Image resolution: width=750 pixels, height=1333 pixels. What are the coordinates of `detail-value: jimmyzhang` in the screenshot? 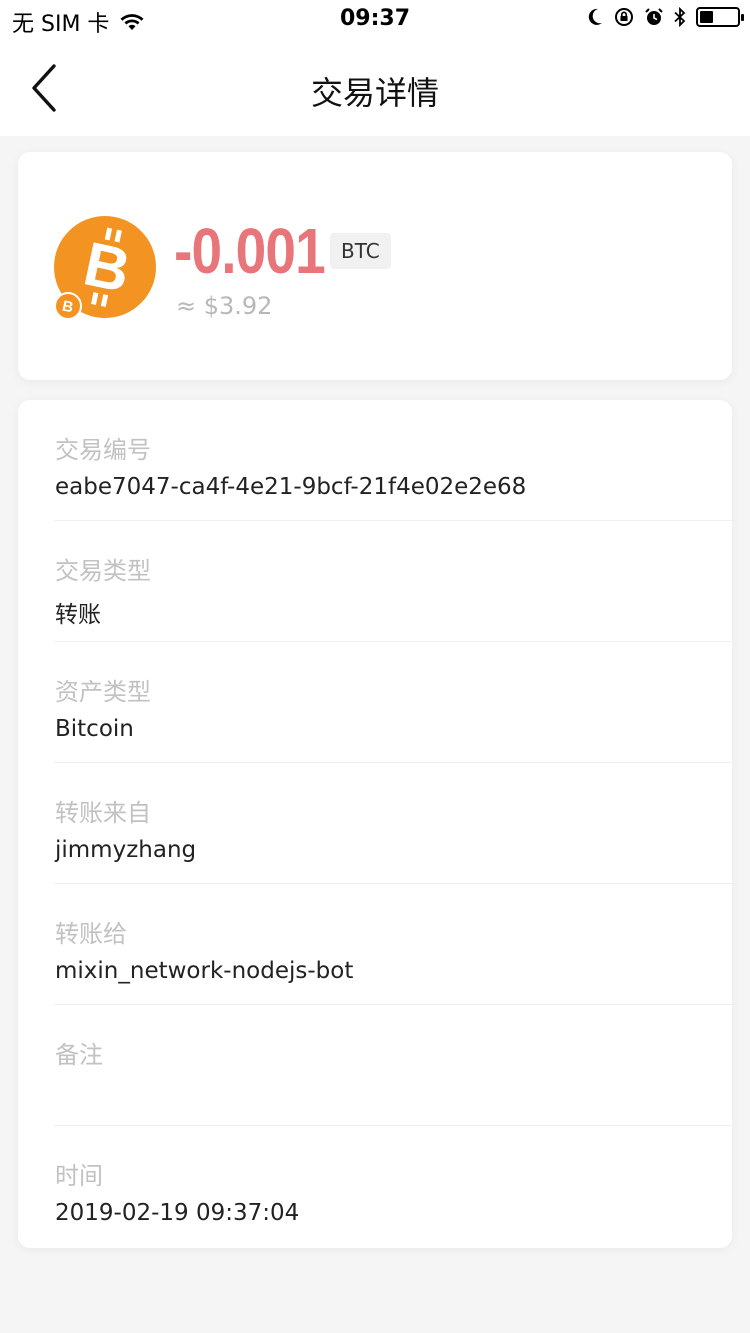 It's located at (126, 850).